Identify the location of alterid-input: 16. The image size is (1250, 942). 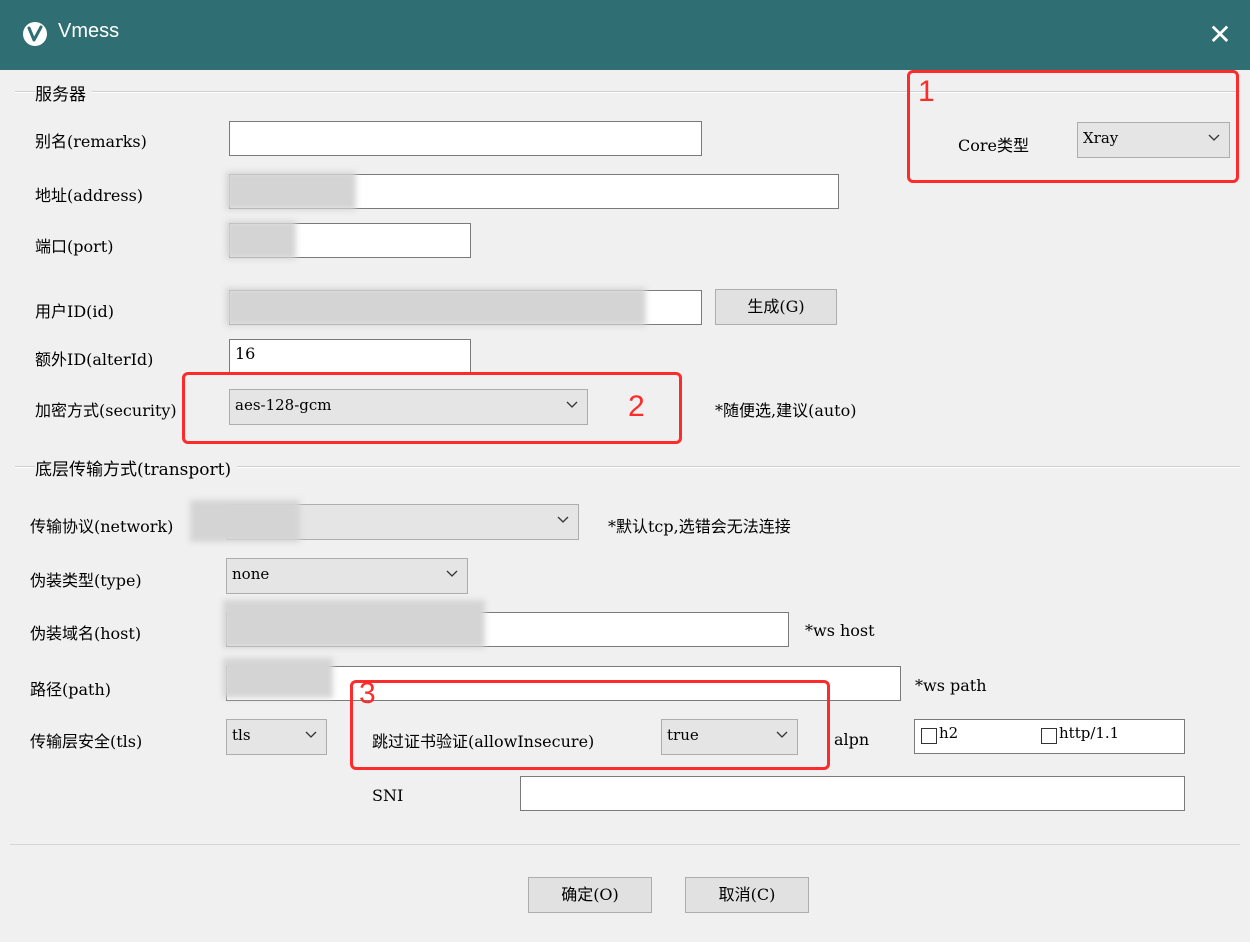
(350, 356).